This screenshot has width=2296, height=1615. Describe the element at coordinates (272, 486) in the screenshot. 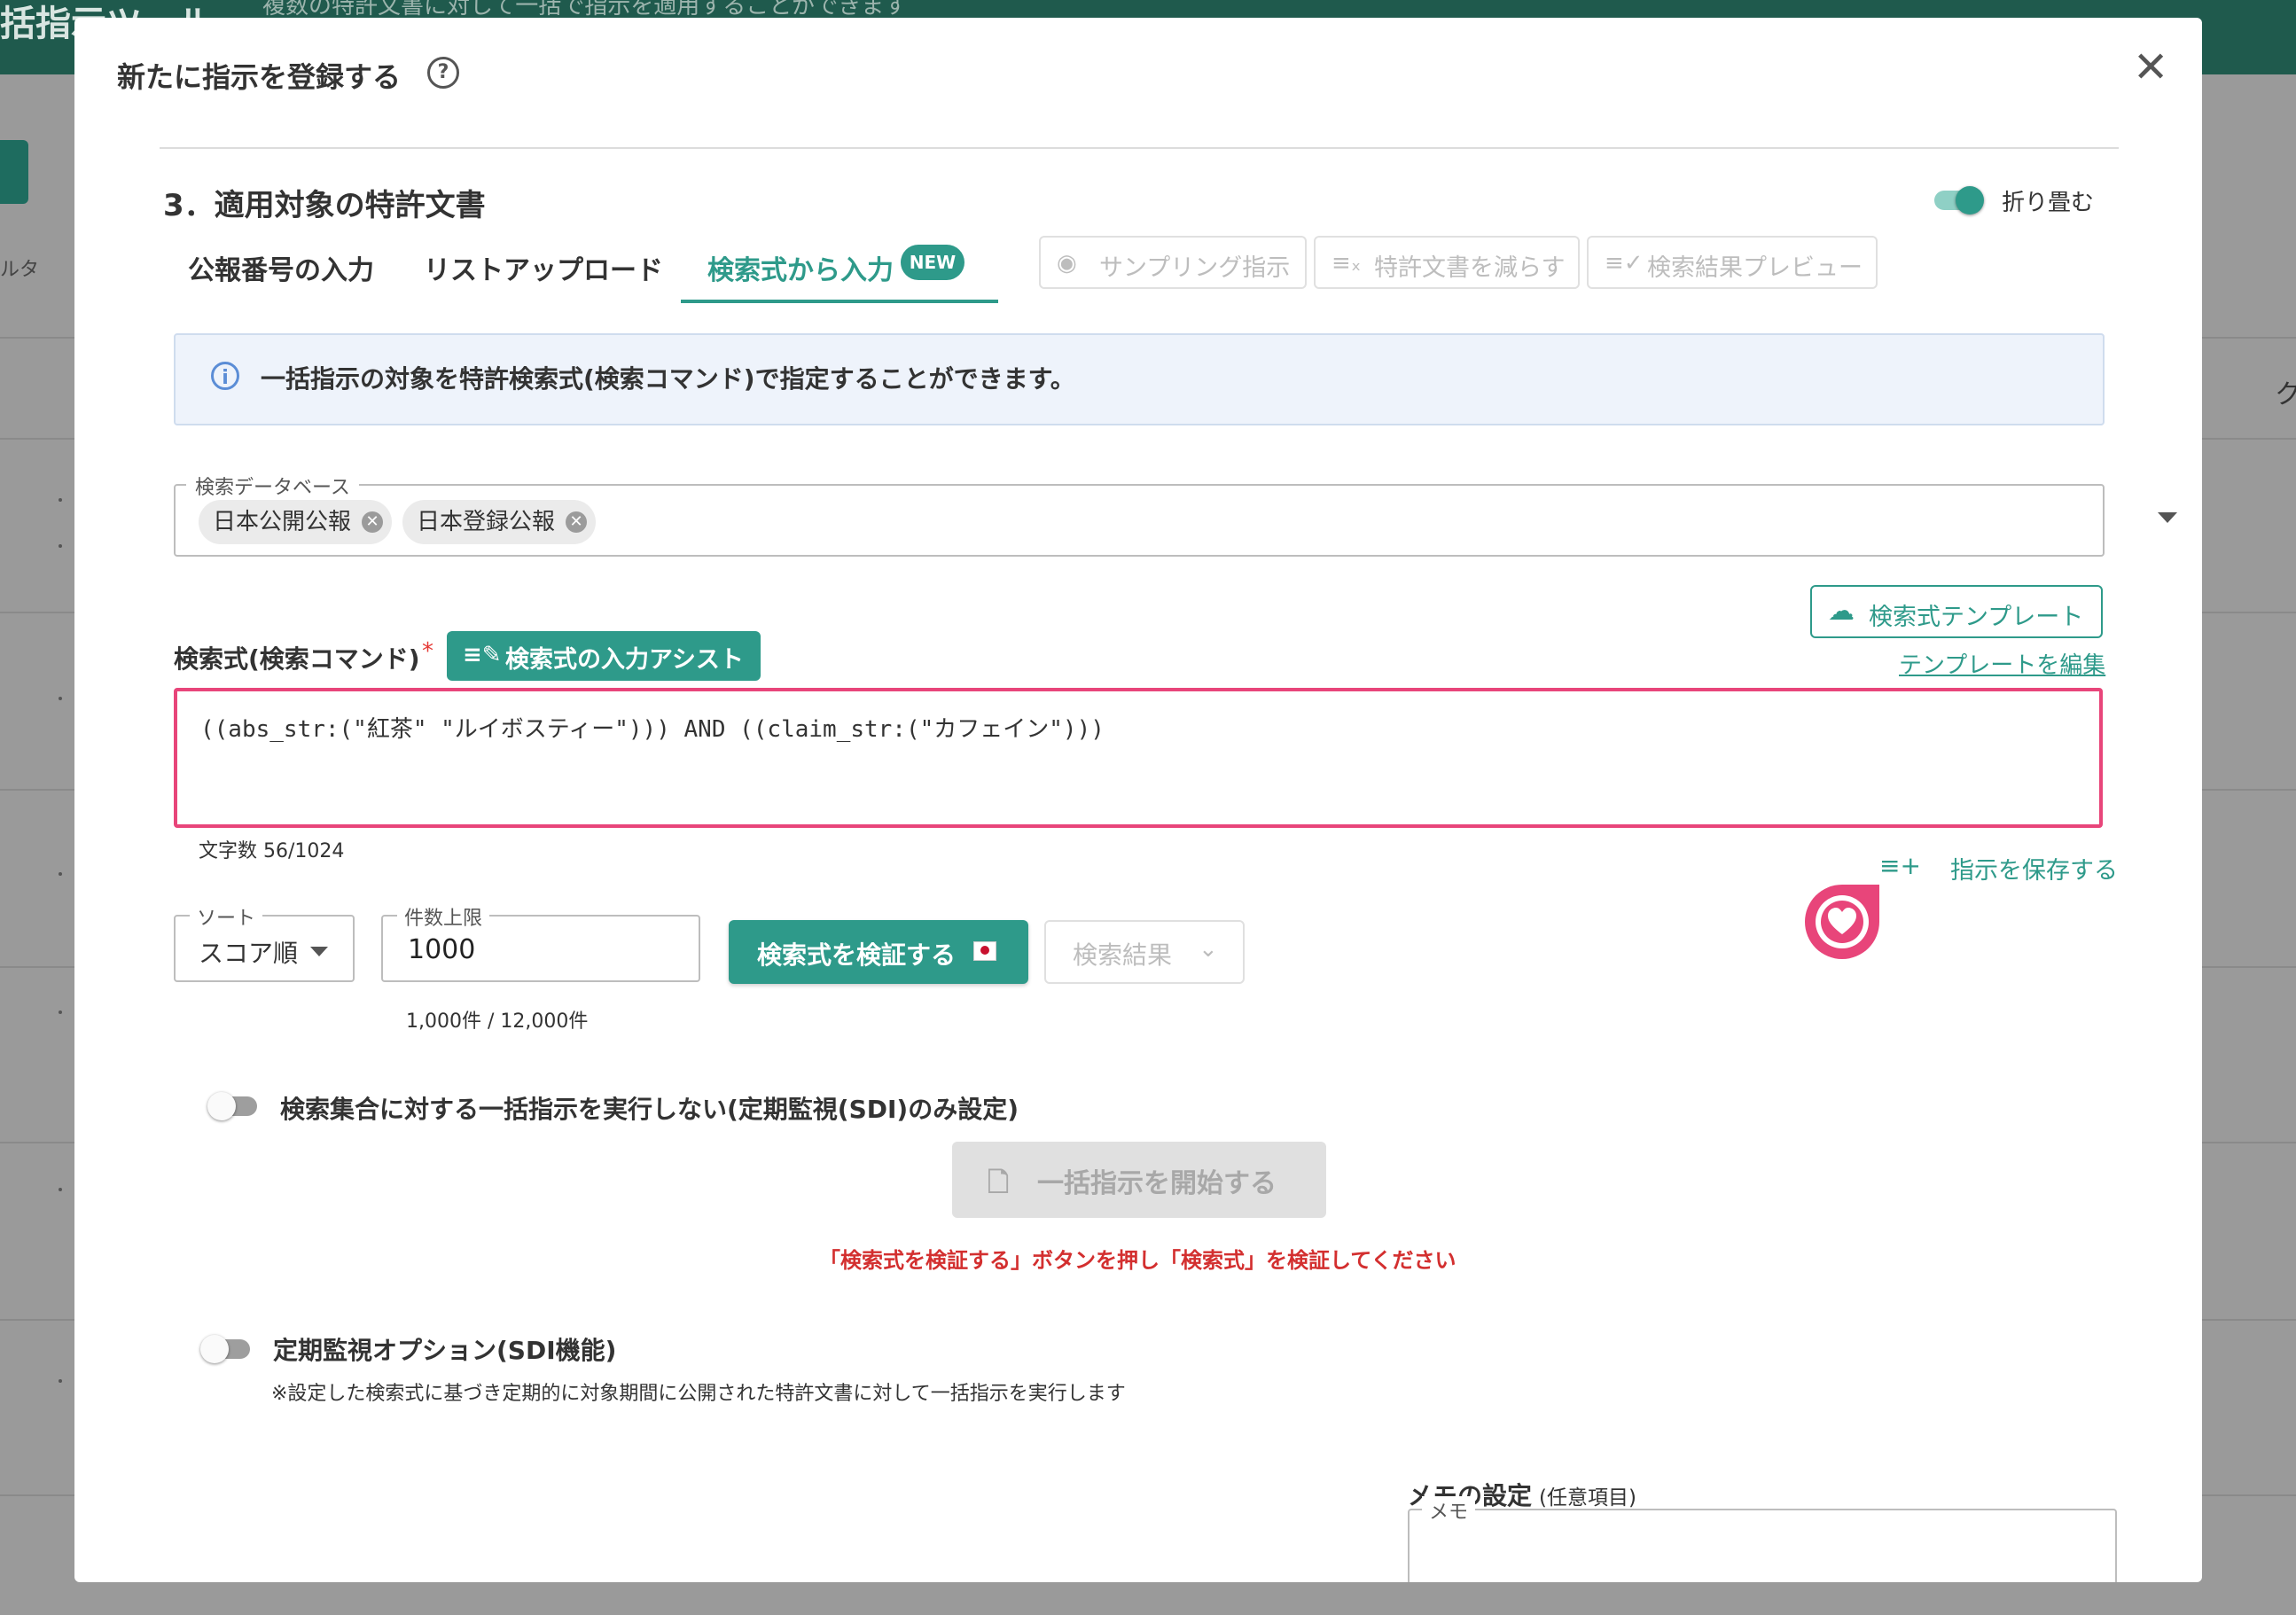

I see `database-label: 検索データベース` at that location.